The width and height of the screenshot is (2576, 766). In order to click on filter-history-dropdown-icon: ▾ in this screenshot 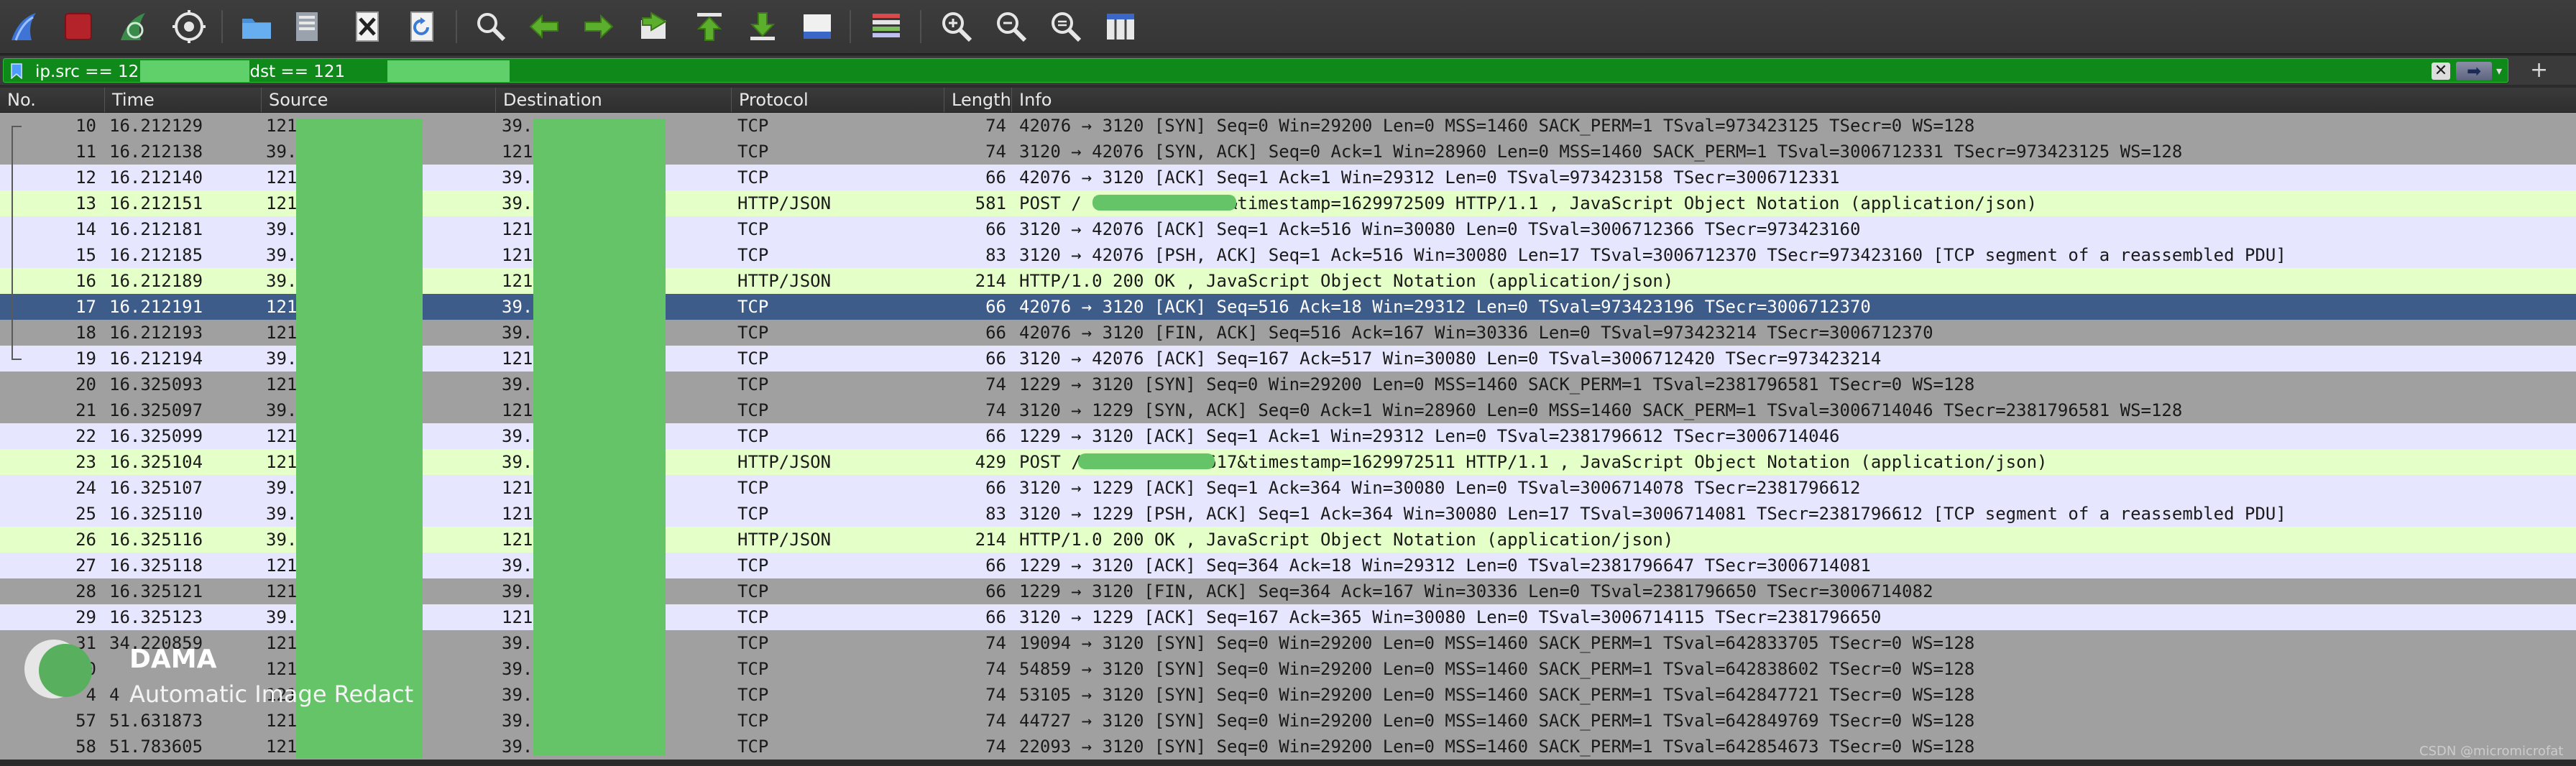, I will do `click(2499, 71)`.